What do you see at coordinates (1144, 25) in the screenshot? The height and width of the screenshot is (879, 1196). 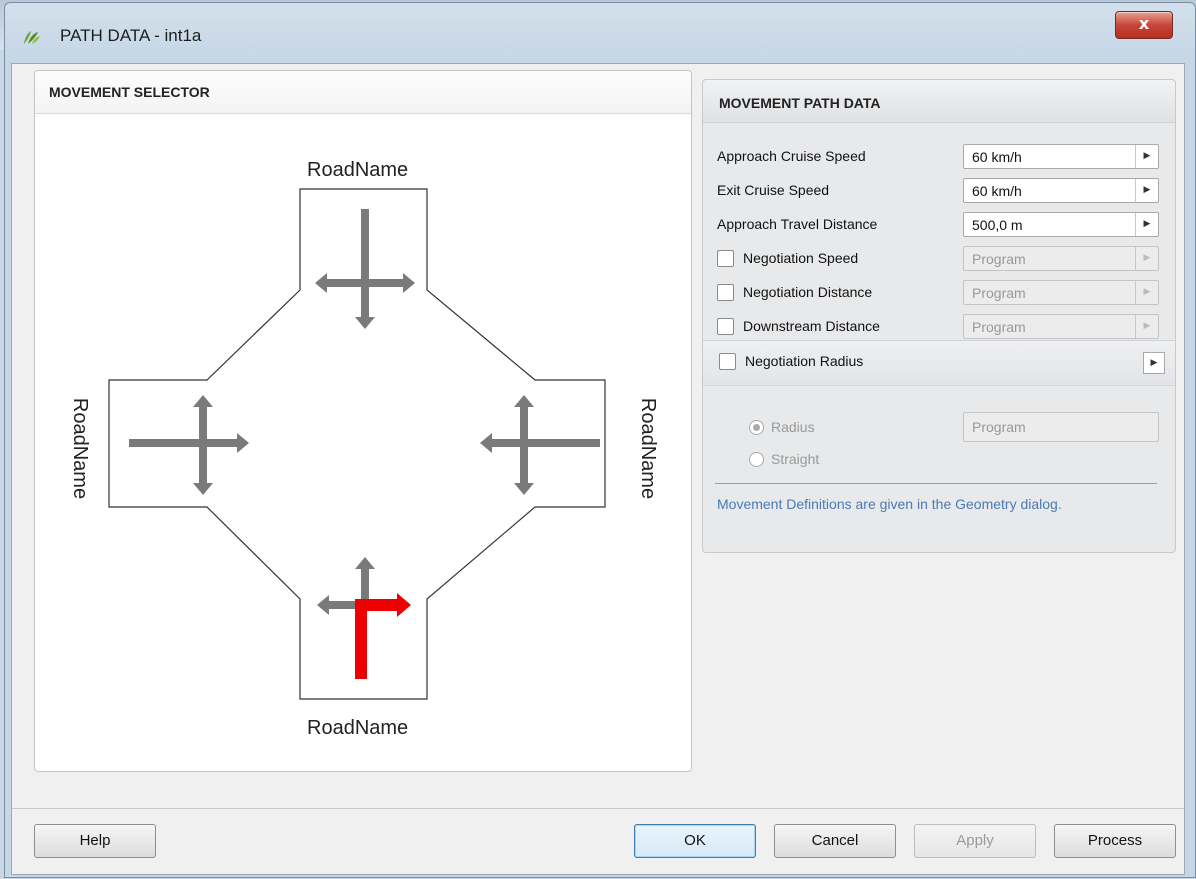 I see `close-button: x` at bounding box center [1144, 25].